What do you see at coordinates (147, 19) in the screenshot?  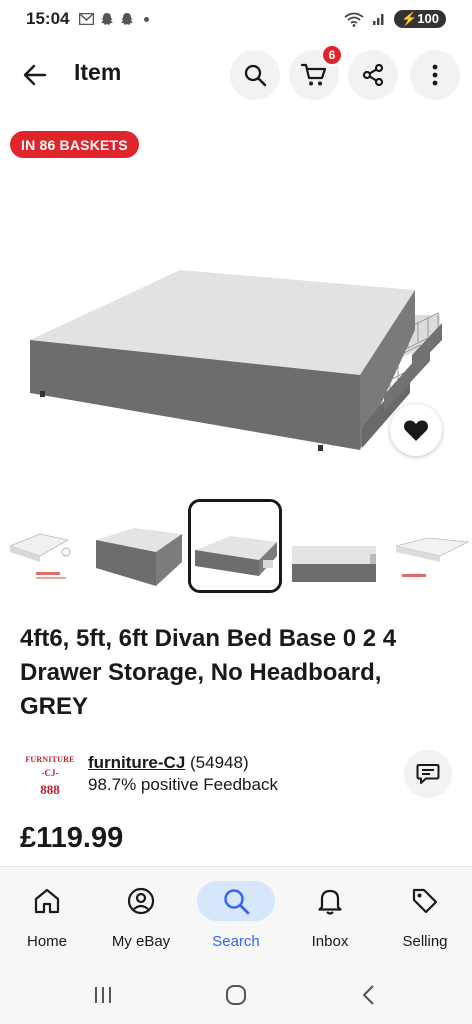 I see `dot-icon` at bounding box center [147, 19].